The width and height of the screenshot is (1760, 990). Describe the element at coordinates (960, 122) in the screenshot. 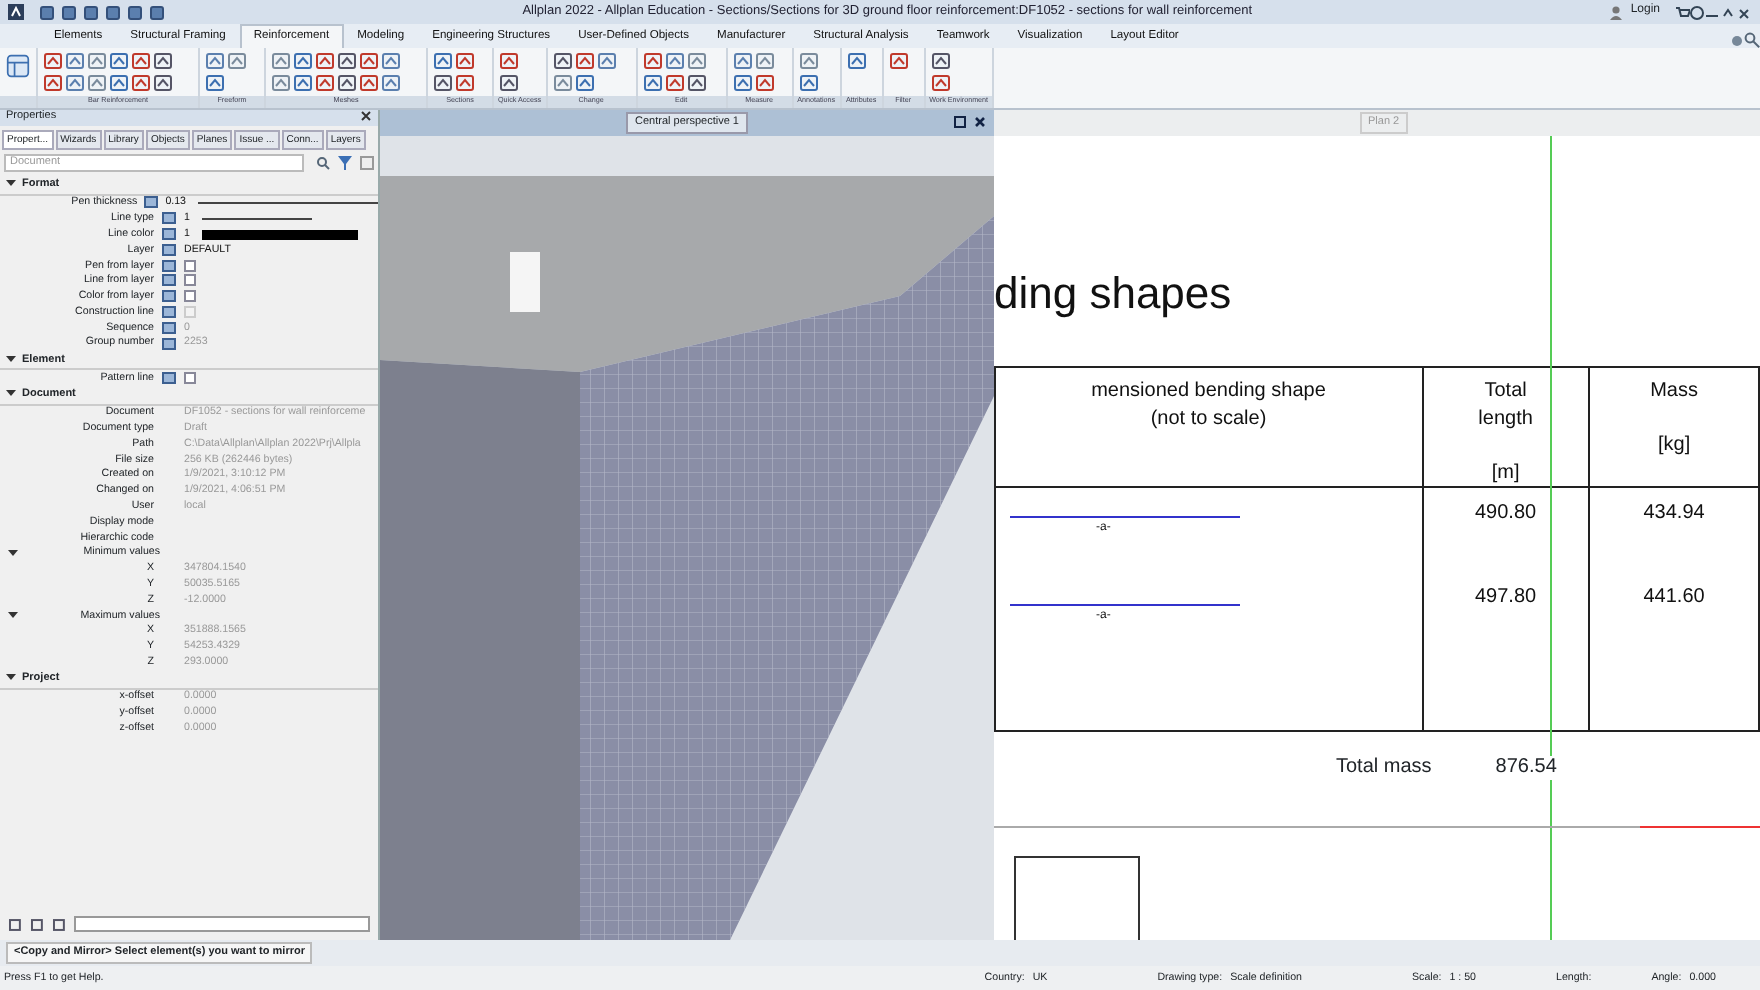

I see `maximize-icon` at that location.